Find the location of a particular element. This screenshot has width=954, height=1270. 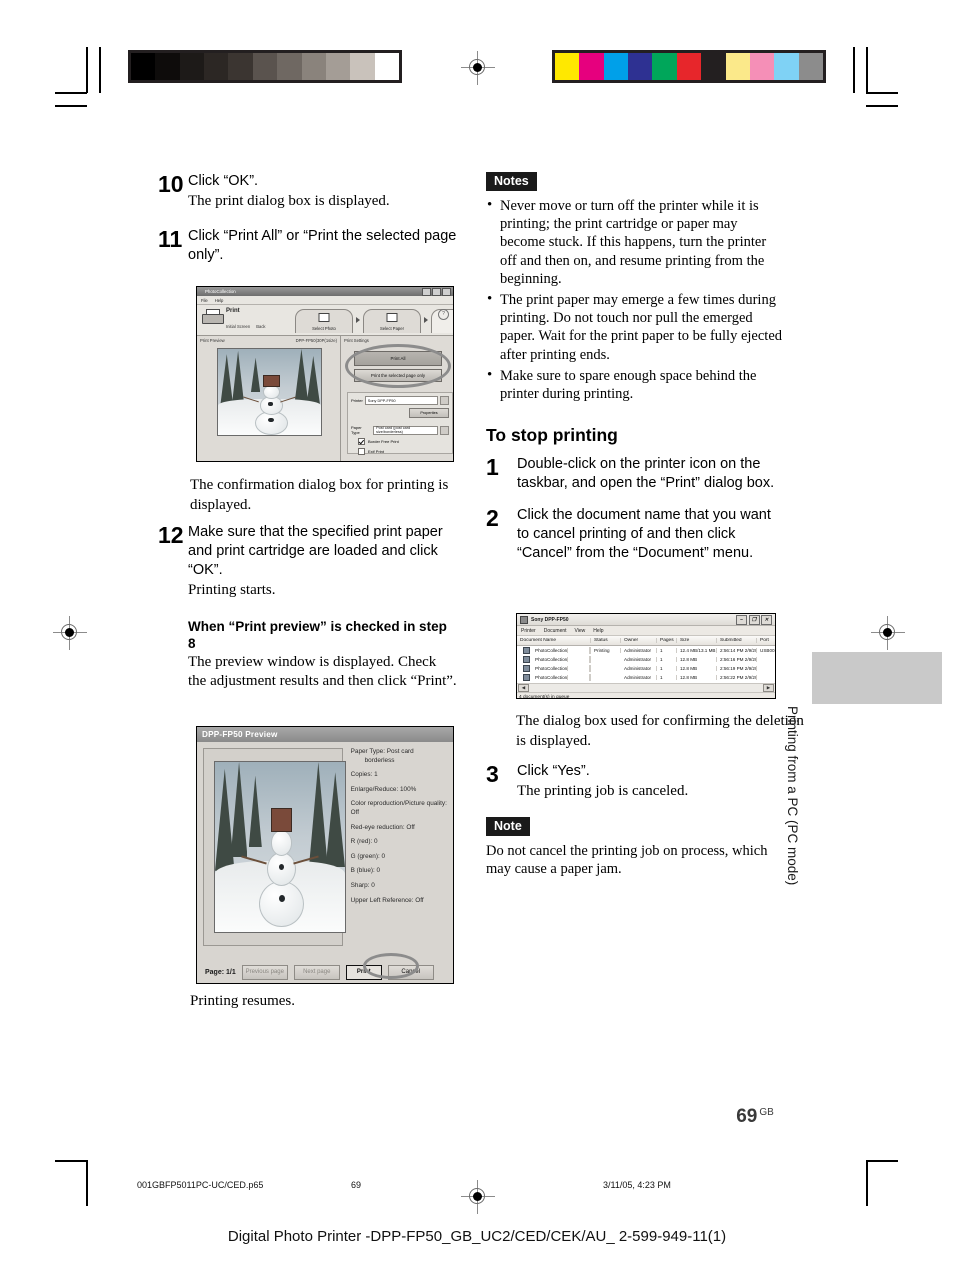

queue-status-bar: 4 document(s) in queue is located at coordinates (646, 695).